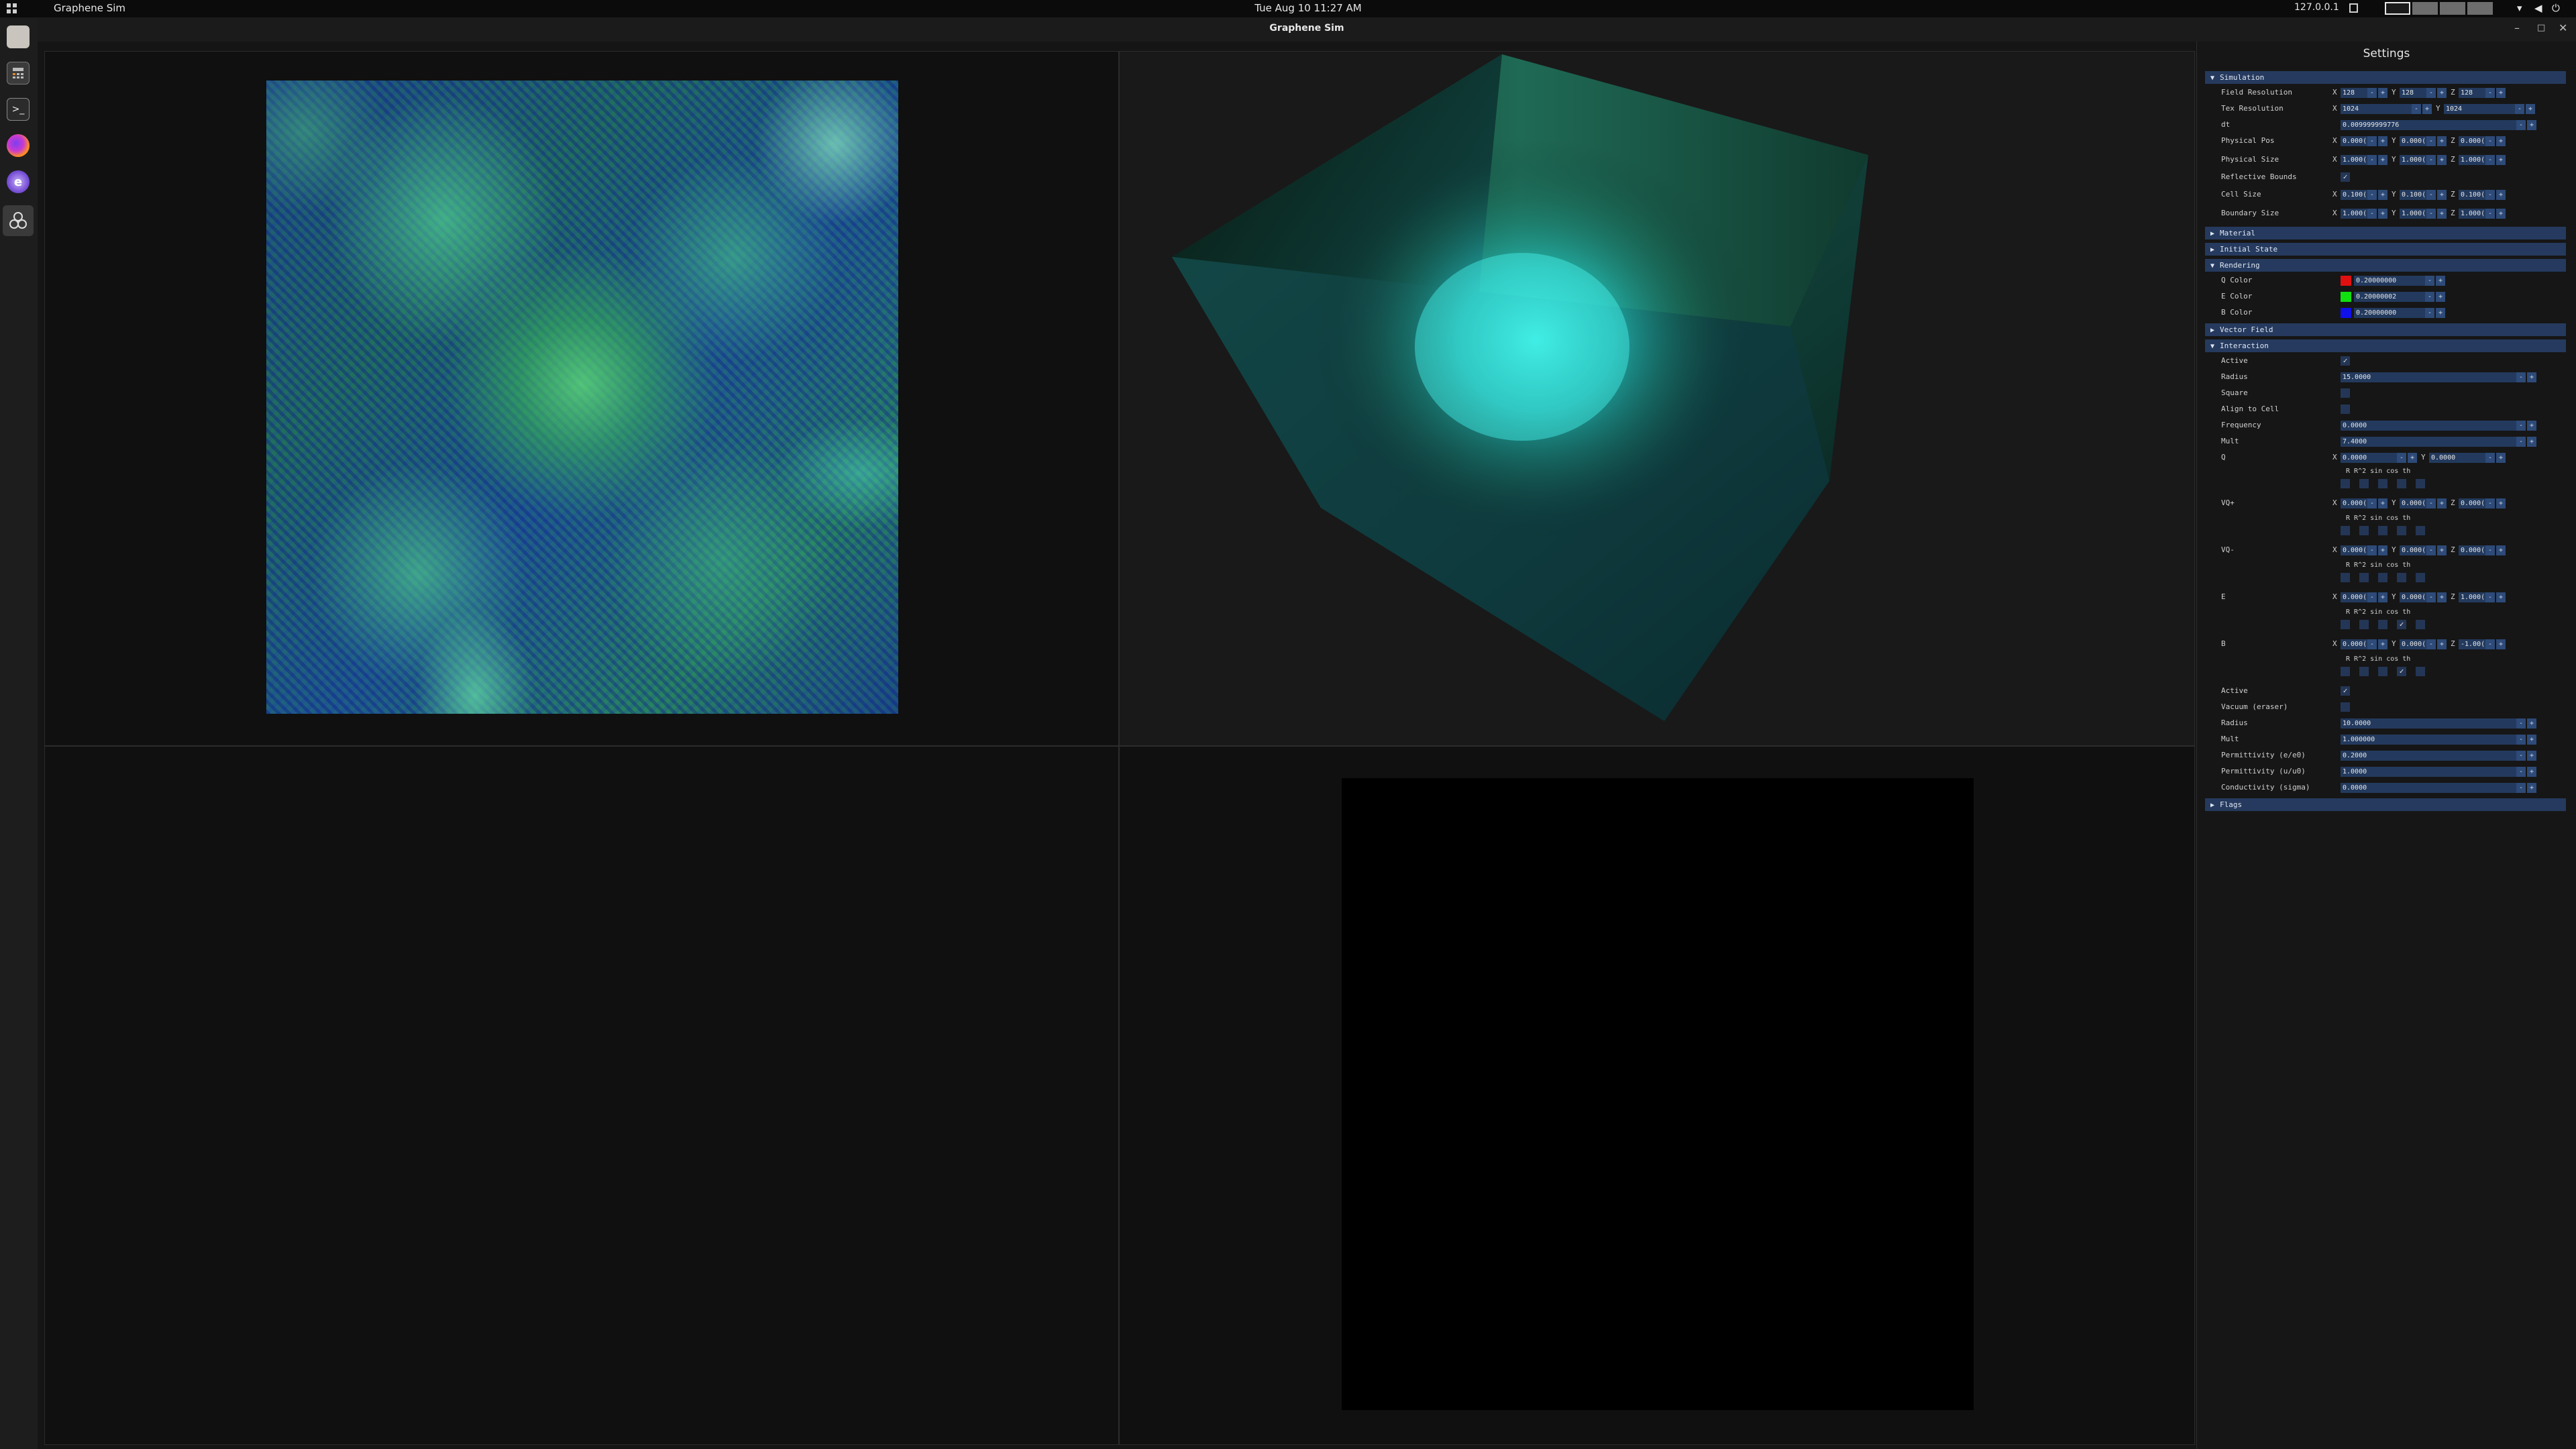 This screenshot has height=1449, width=2576. What do you see at coordinates (2428, 723) in the screenshot?
I see `radius-input-2: 10.0000` at bounding box center [2428, 723].